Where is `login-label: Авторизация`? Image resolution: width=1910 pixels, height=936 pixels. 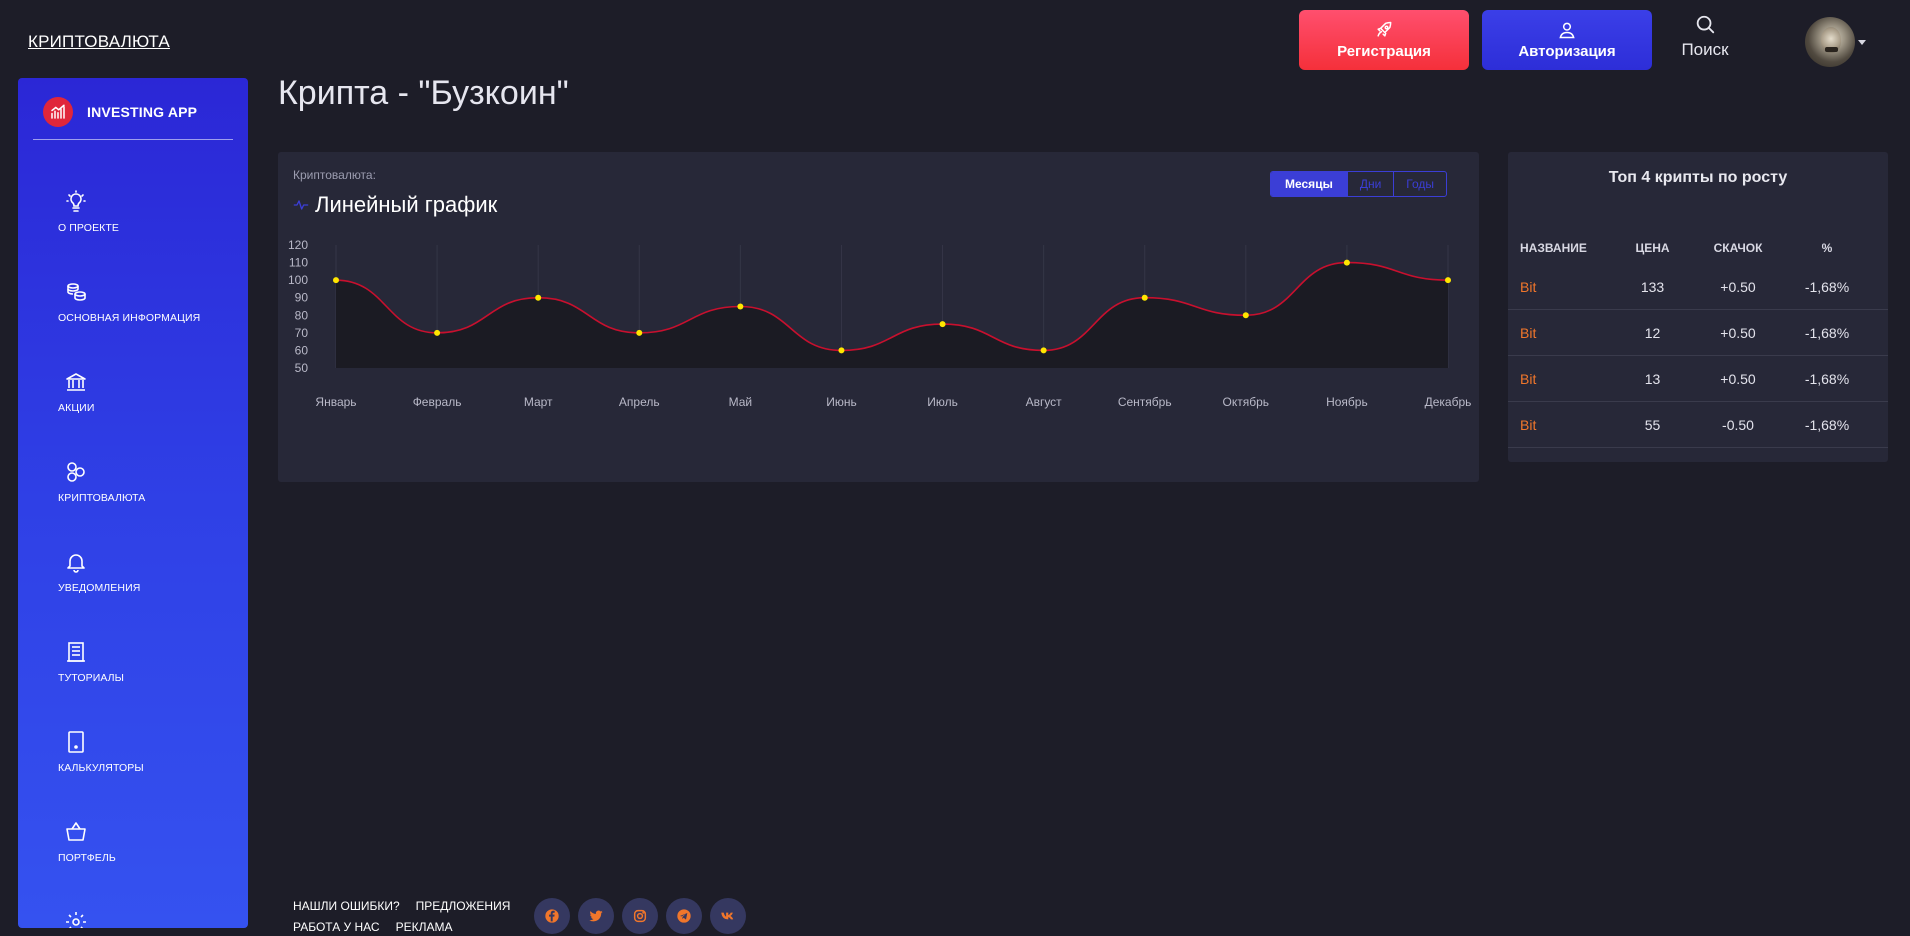 login-label: Авторизация is located at coordinates (1567, 51).